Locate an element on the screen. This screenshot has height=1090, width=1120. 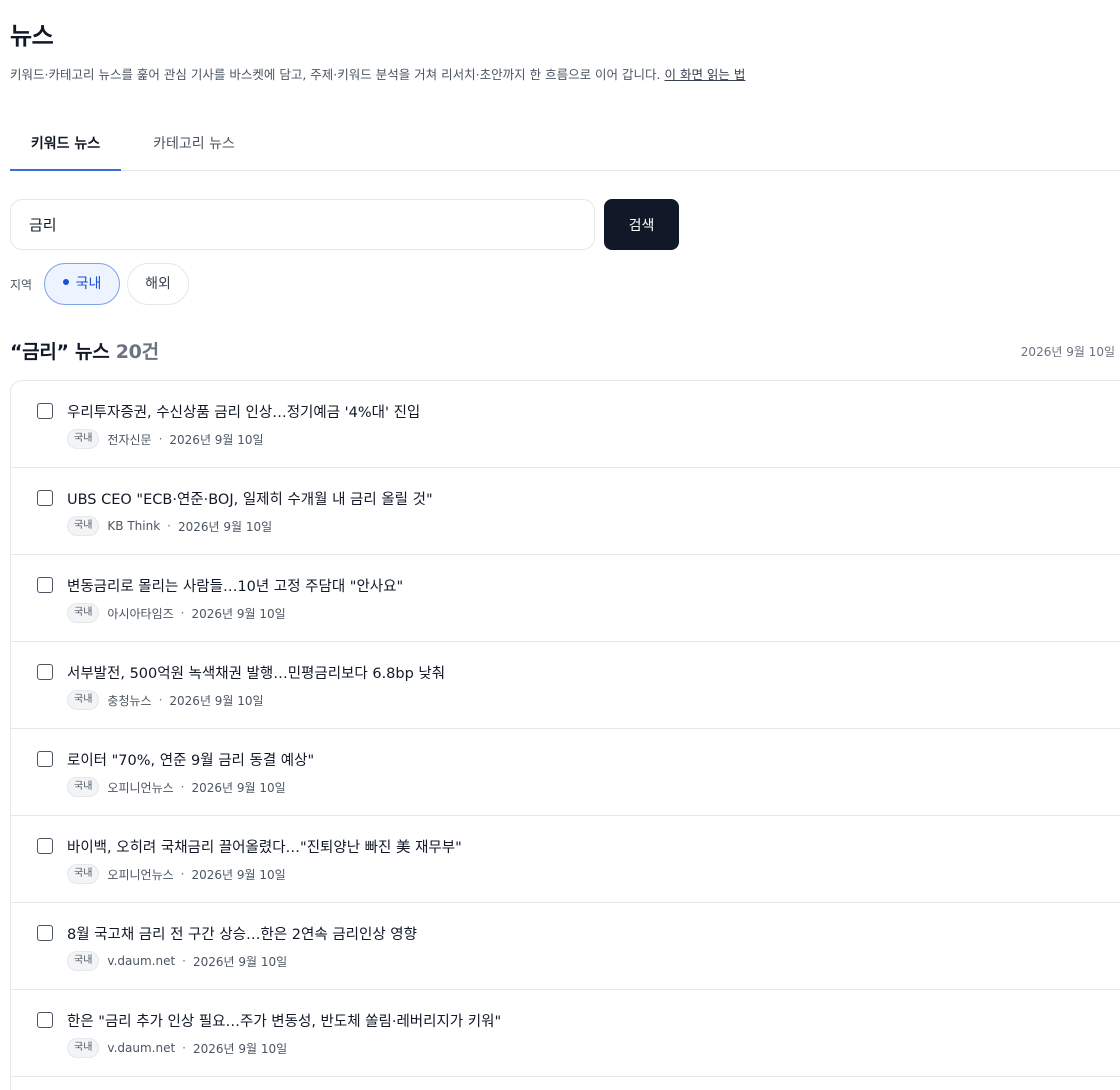
search-button: 검색 is located at coordinates (641, 224).